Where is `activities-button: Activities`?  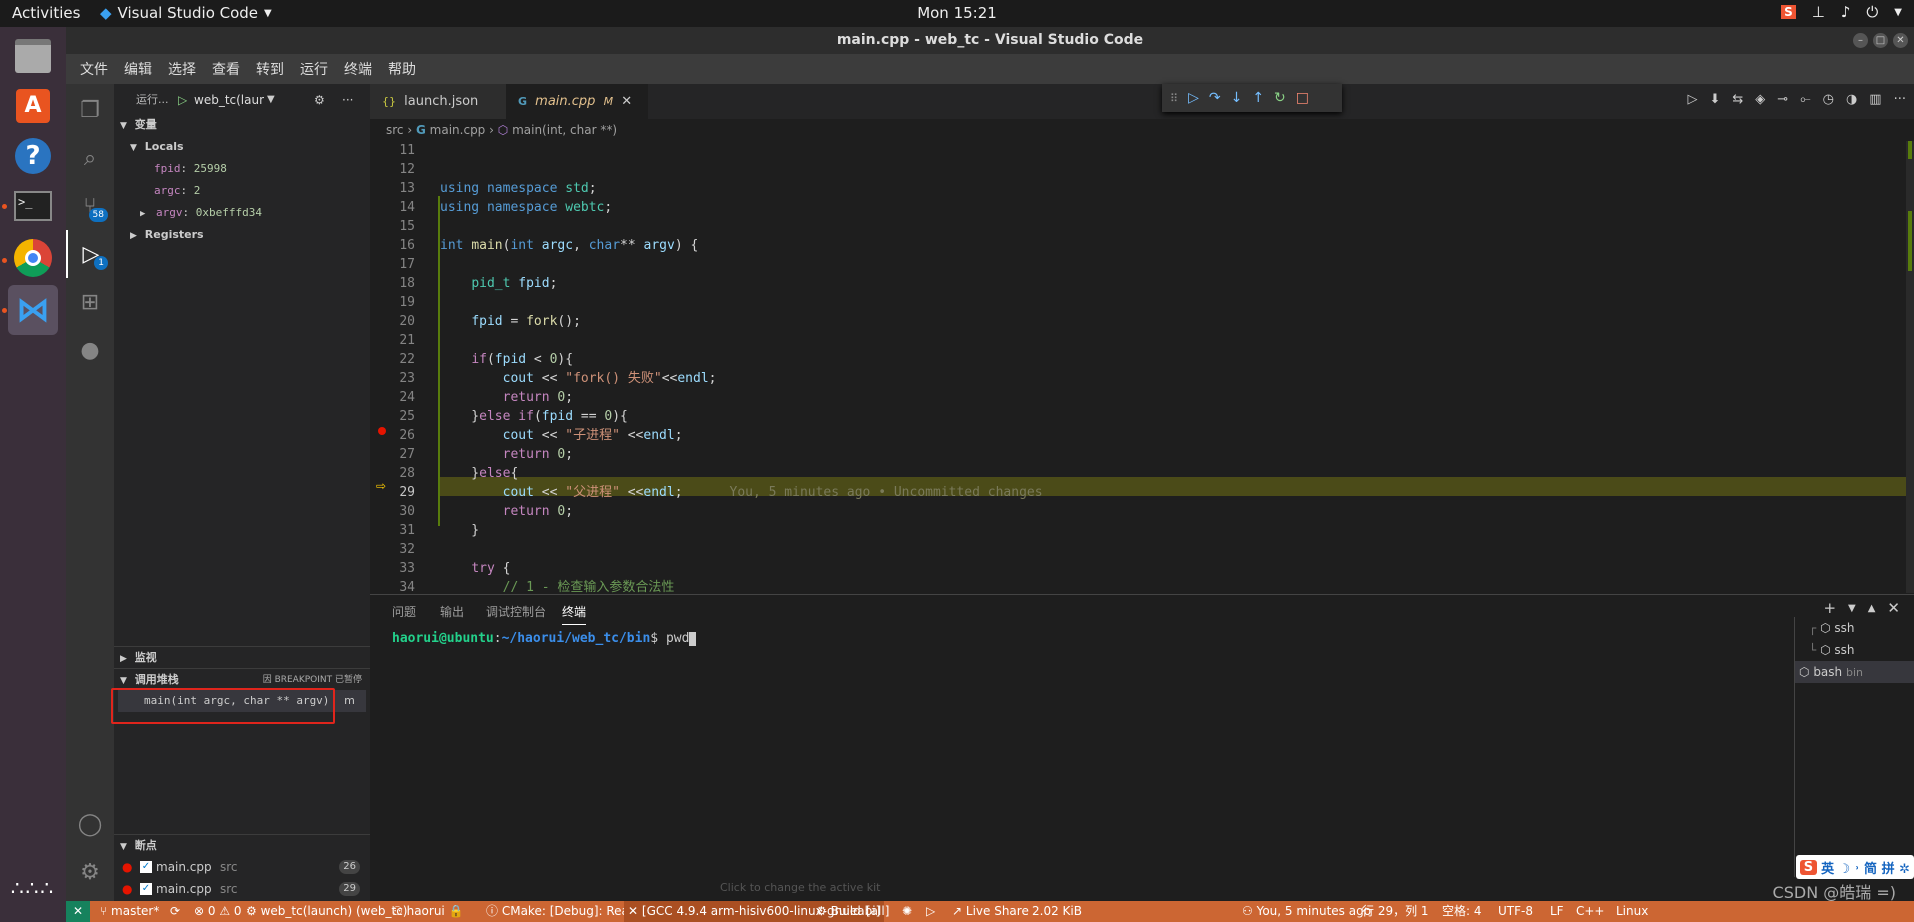
activities-button: Activities is located at coordinates (46, 13).